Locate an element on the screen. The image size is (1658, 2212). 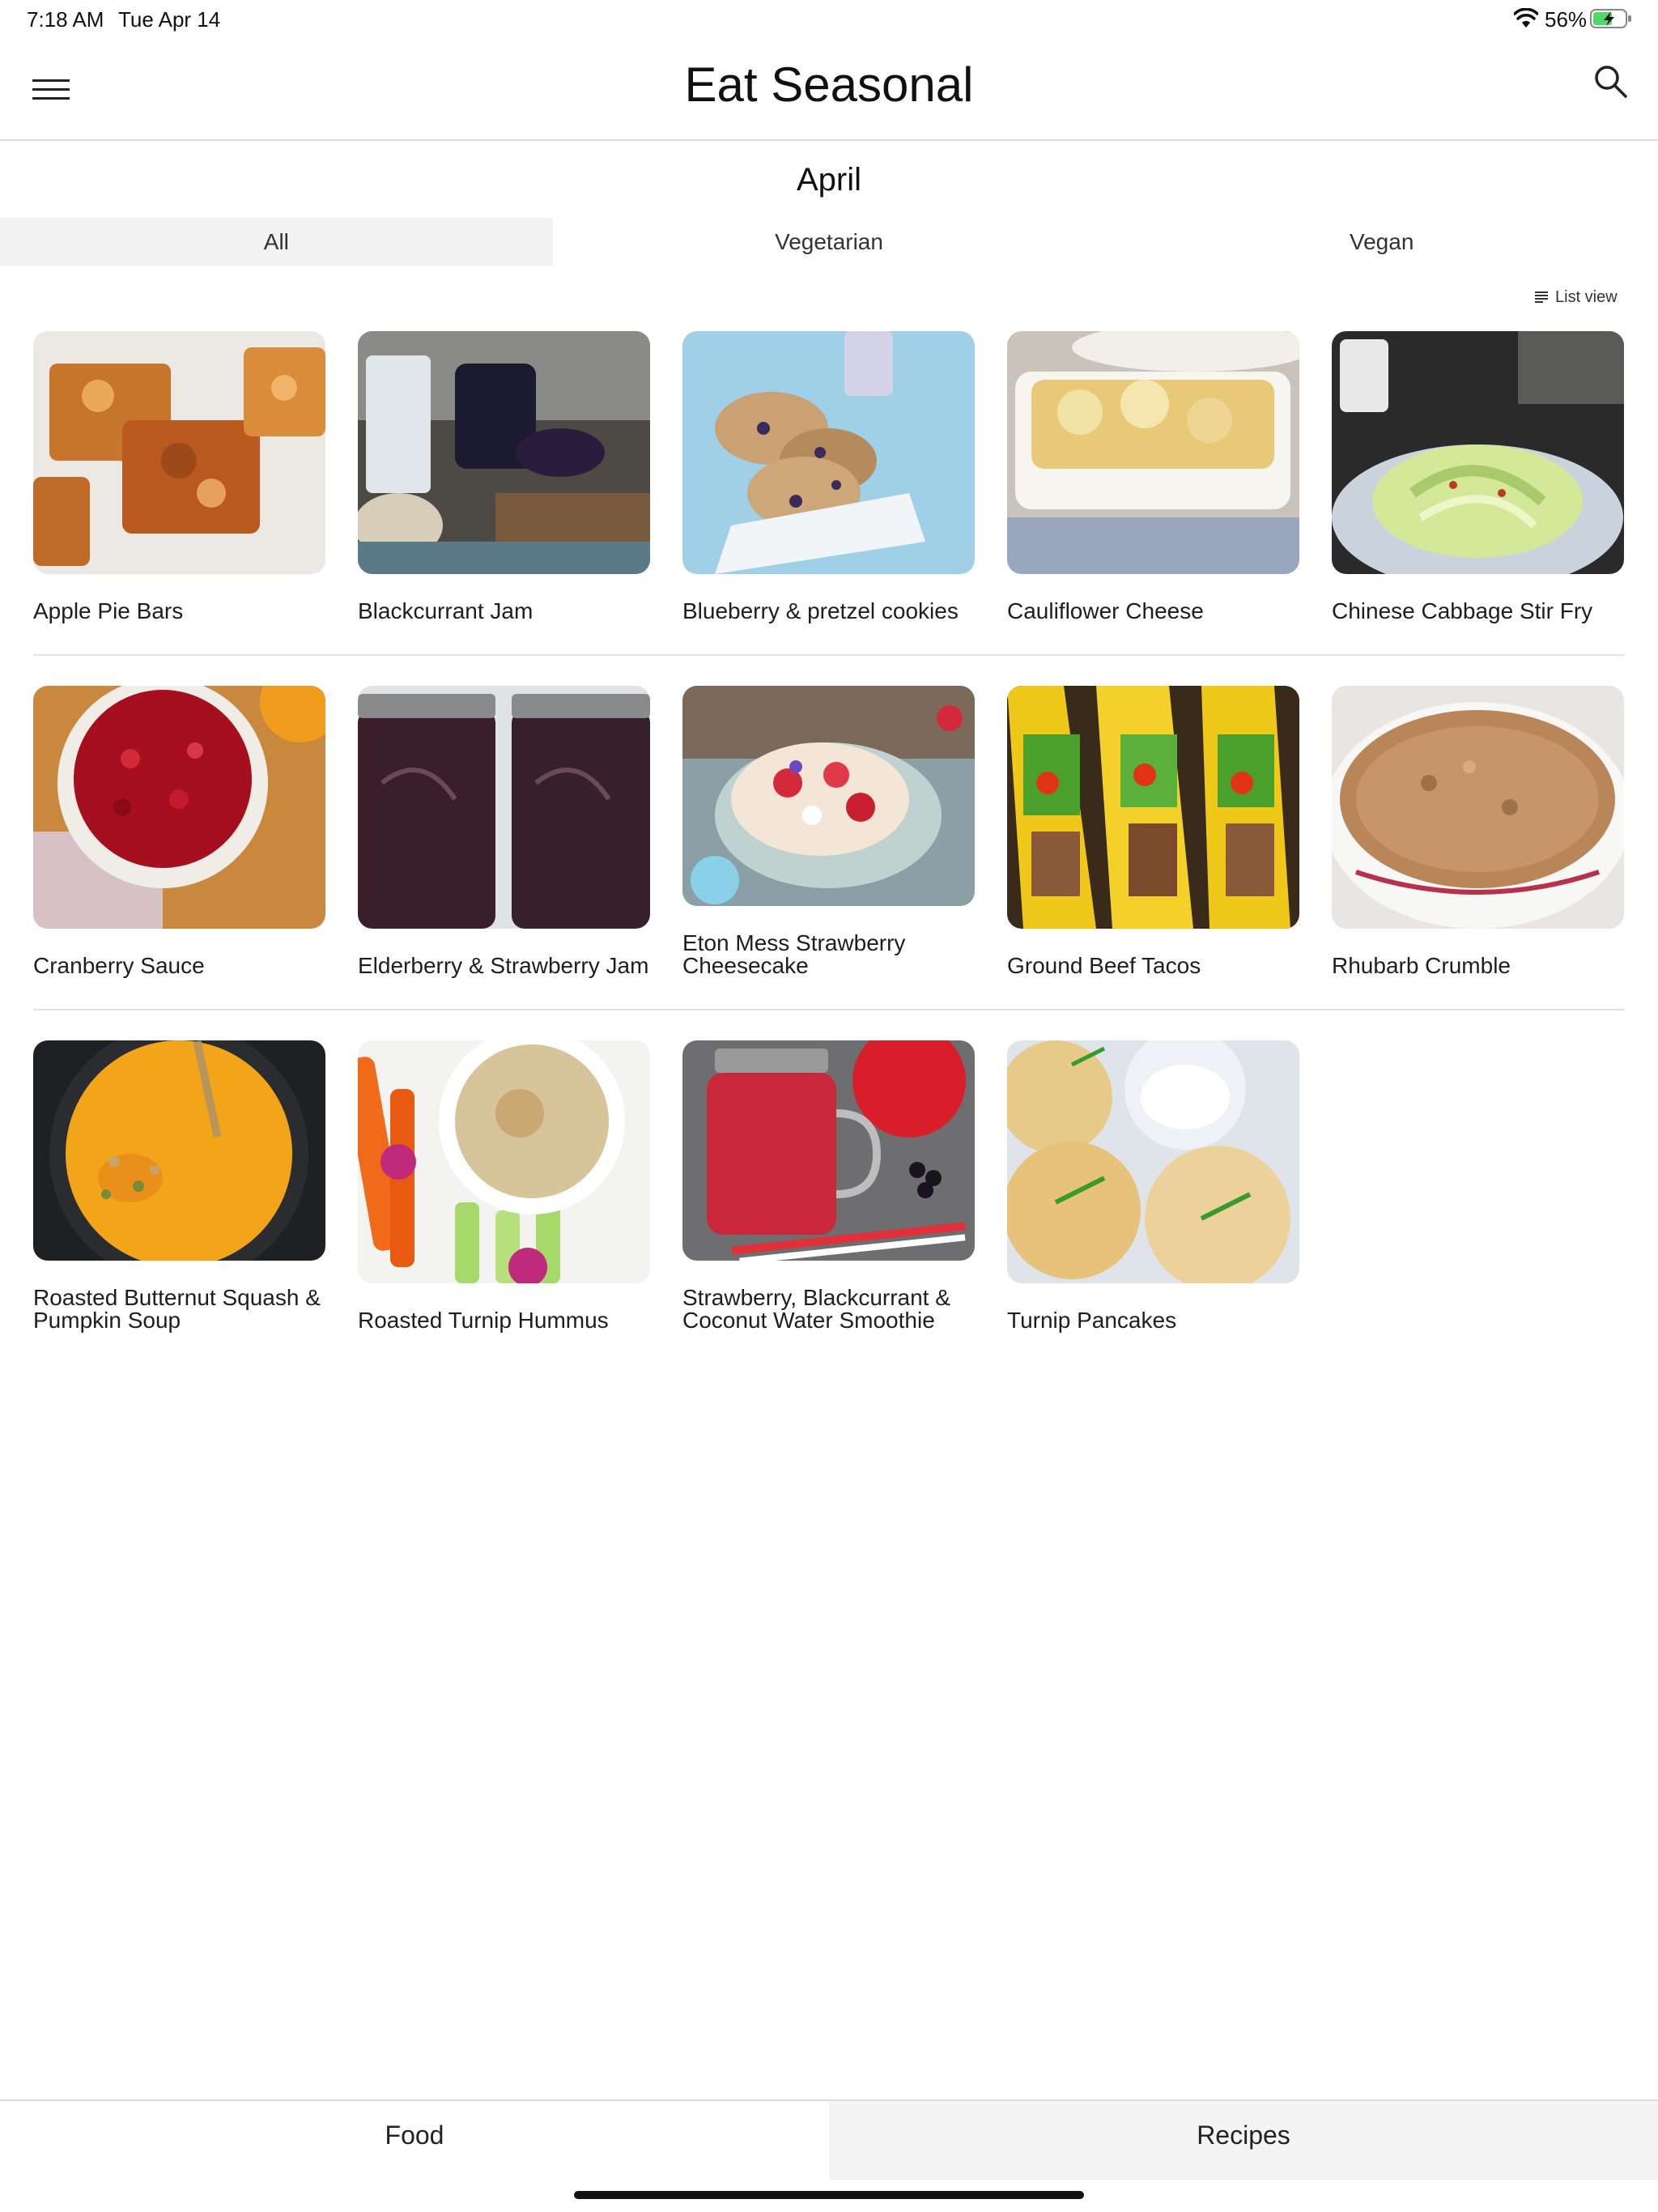
month-heading: April is located at coordinates (829, 180).